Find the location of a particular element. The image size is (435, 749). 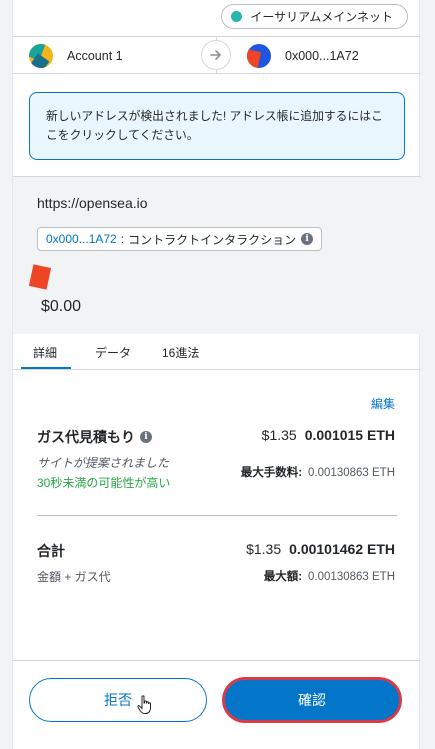

recipient-account: 0x000...1A72 is located at coordinates (303, 56).